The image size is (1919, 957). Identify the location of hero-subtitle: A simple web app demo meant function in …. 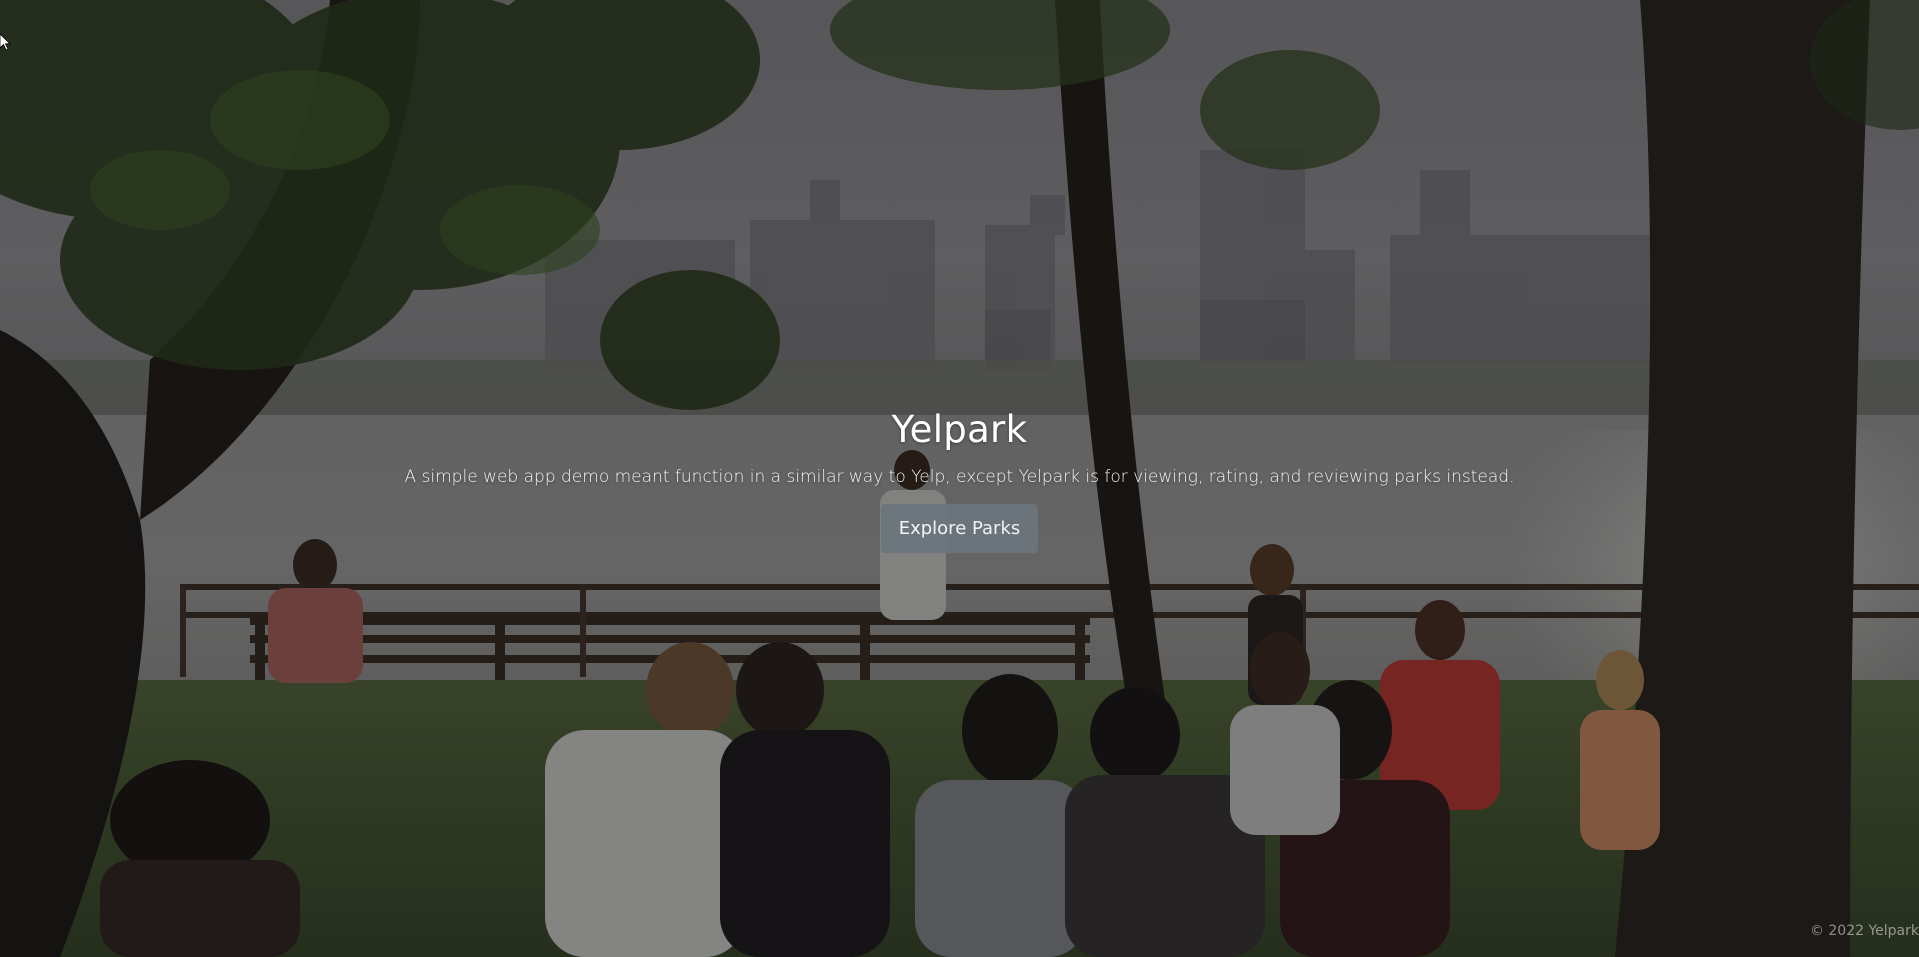
(959, 477).